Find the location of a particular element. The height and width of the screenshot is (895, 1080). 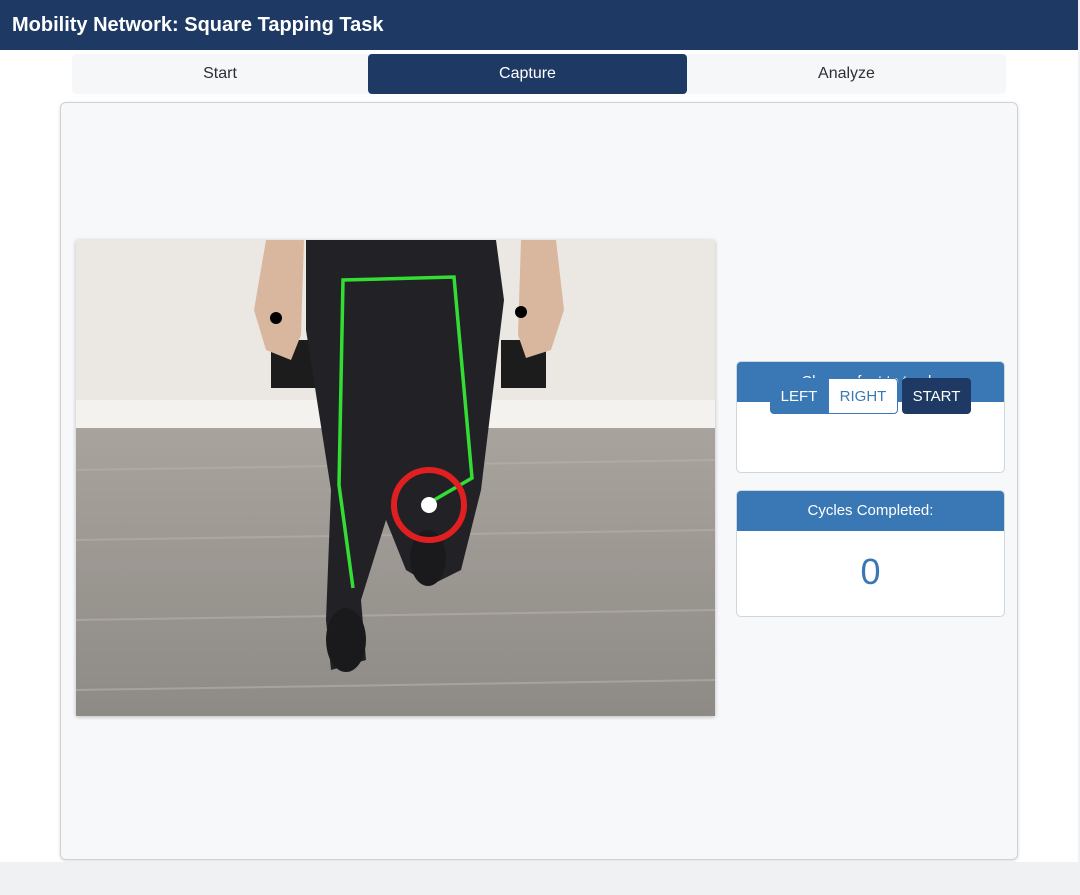

foot-selector-card: Choose foot to track: LEFT RIGHT START is located at coordinates (870, 417).